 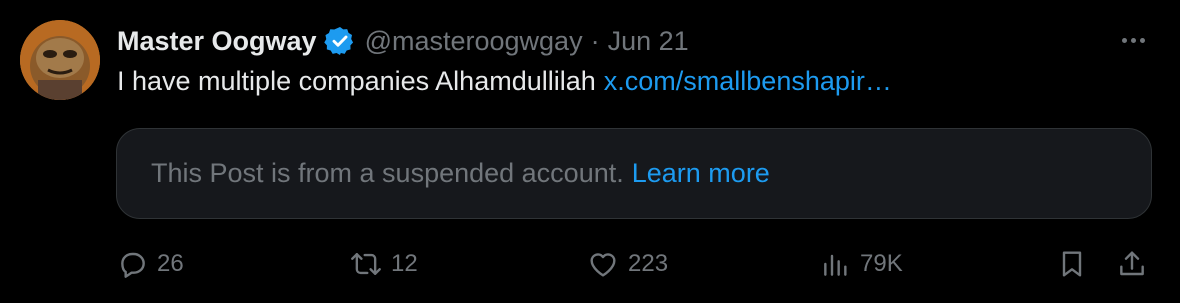 What do you see at coordinates (474, 41) in the screenshot?
I see `author-handle: @masteroogwgay` at bounding box center [474, 41].